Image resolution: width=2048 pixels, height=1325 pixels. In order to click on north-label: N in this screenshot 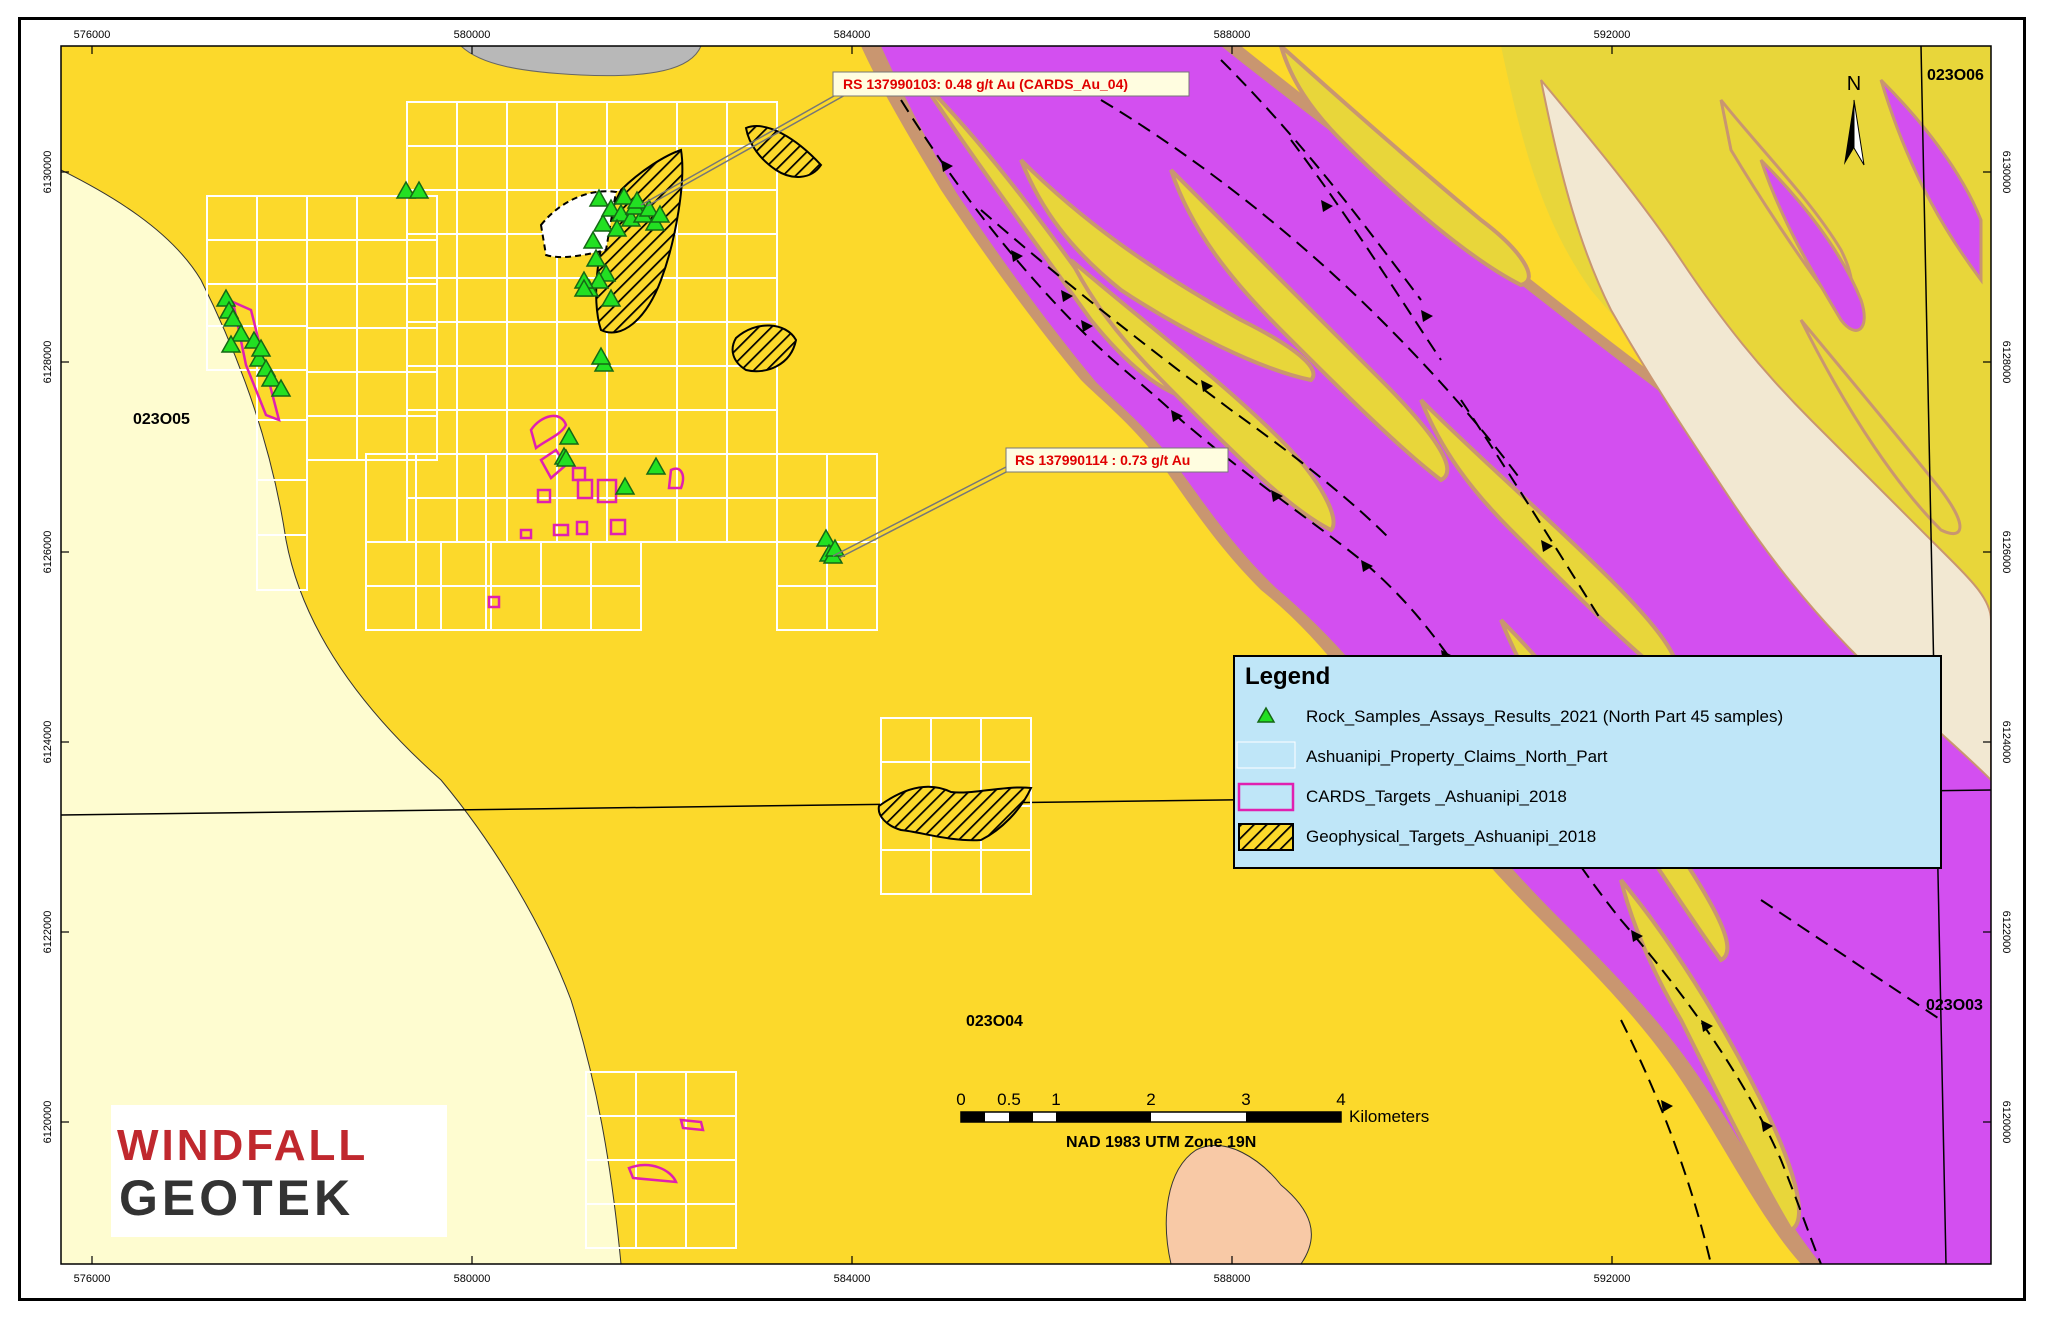, I will do `click(1854, 84)`.